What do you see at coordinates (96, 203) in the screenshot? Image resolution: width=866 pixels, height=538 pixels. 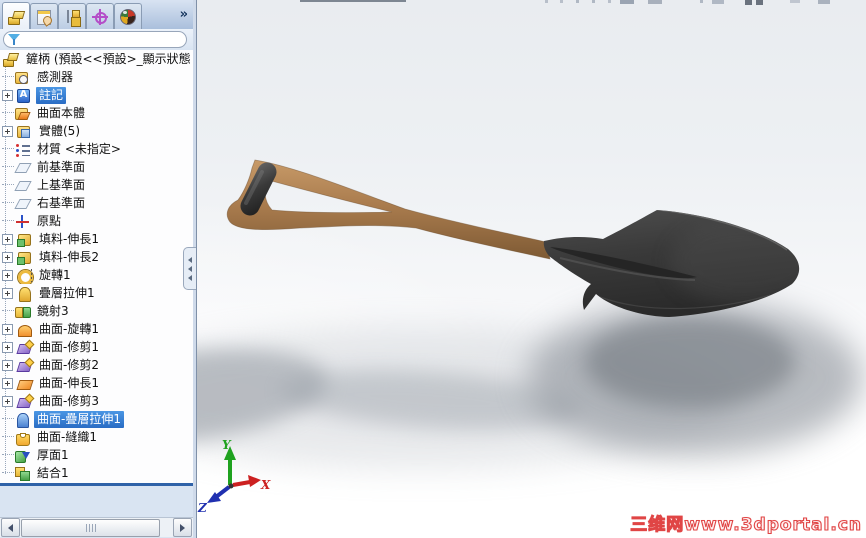 I see `tree-item: 右基準面` at bounding box center [96, 203].